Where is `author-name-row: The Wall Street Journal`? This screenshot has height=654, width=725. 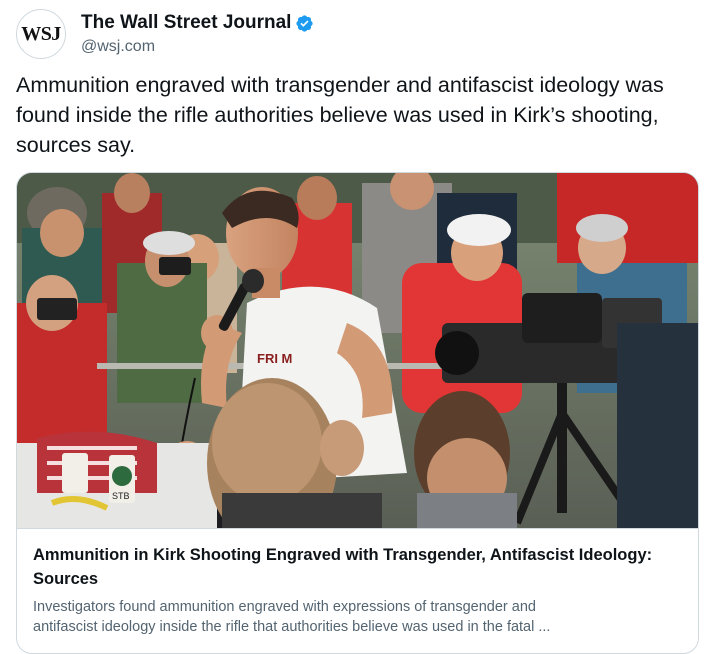
author-name-row: The Wall Street Journal is located at coordinates (197, 23).